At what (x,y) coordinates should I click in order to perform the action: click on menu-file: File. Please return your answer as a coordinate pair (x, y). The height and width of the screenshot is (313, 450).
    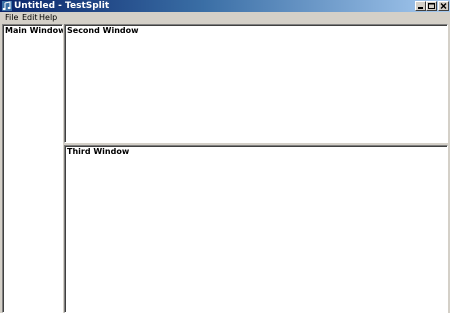
    Looking at the image, I should click on (11, 17).